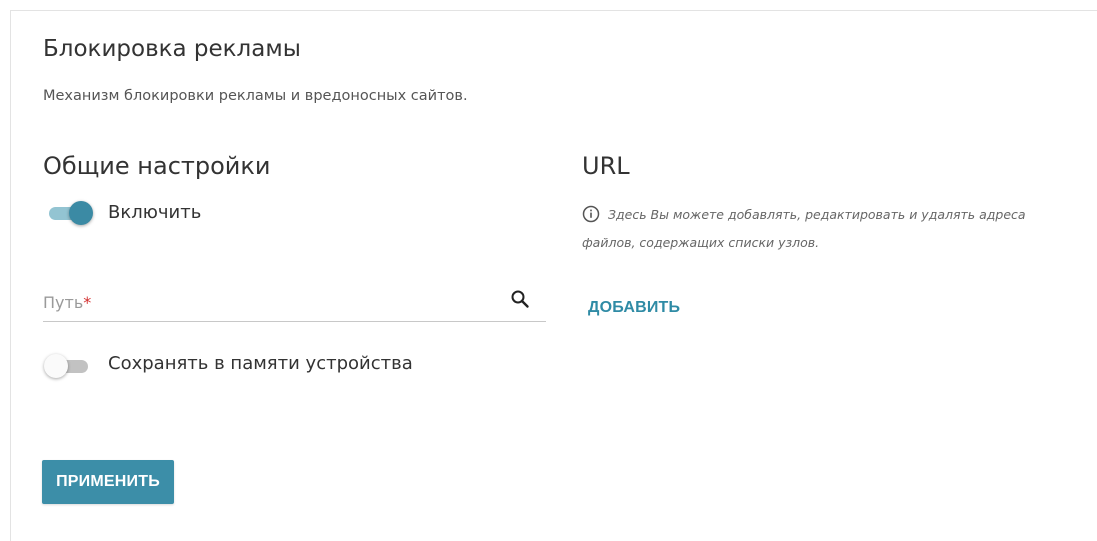  What do you see at coordinates (172, 49) in the screenshot?
I see `page-title: Блокировка рекламы` at bounding box center [172, 49].